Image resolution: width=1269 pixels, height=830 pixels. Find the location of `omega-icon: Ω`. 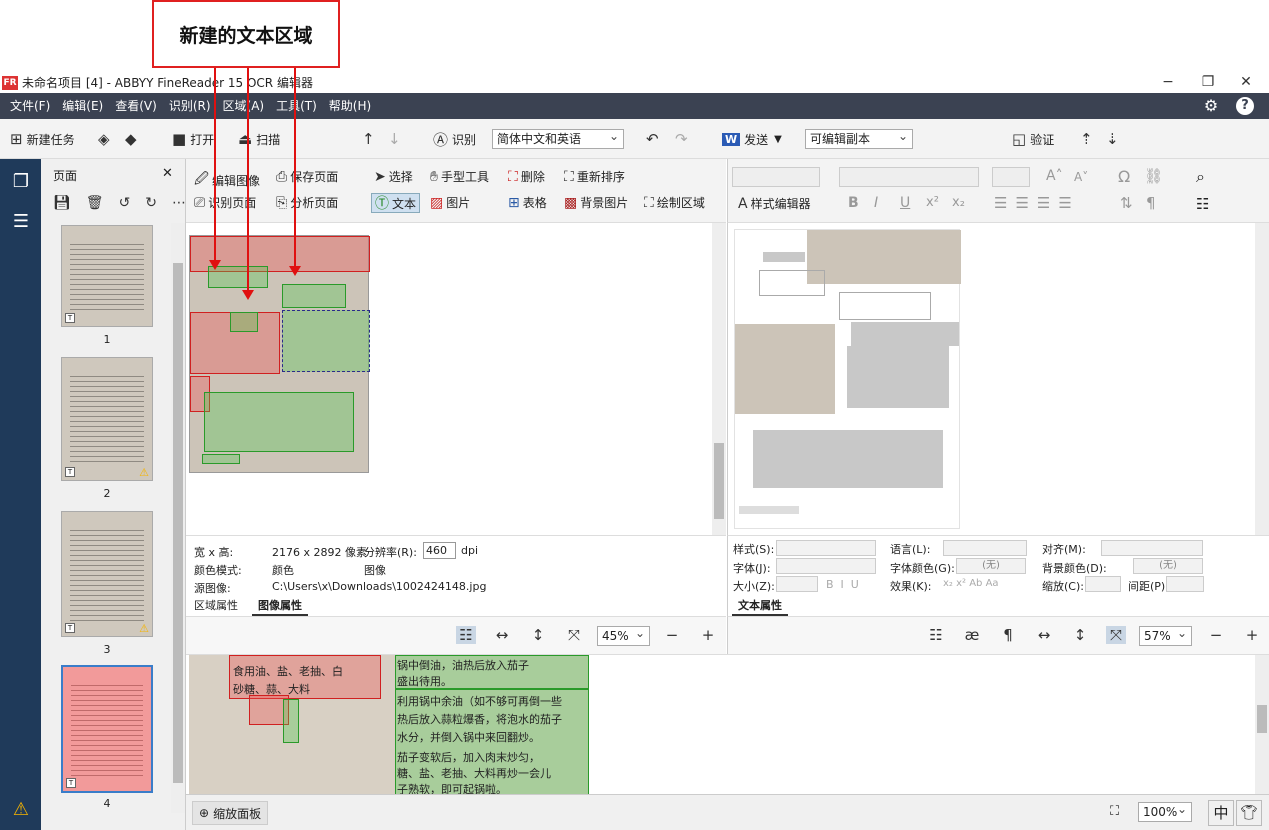

omega-icon: Ω is located at coordinates (1124, 176).